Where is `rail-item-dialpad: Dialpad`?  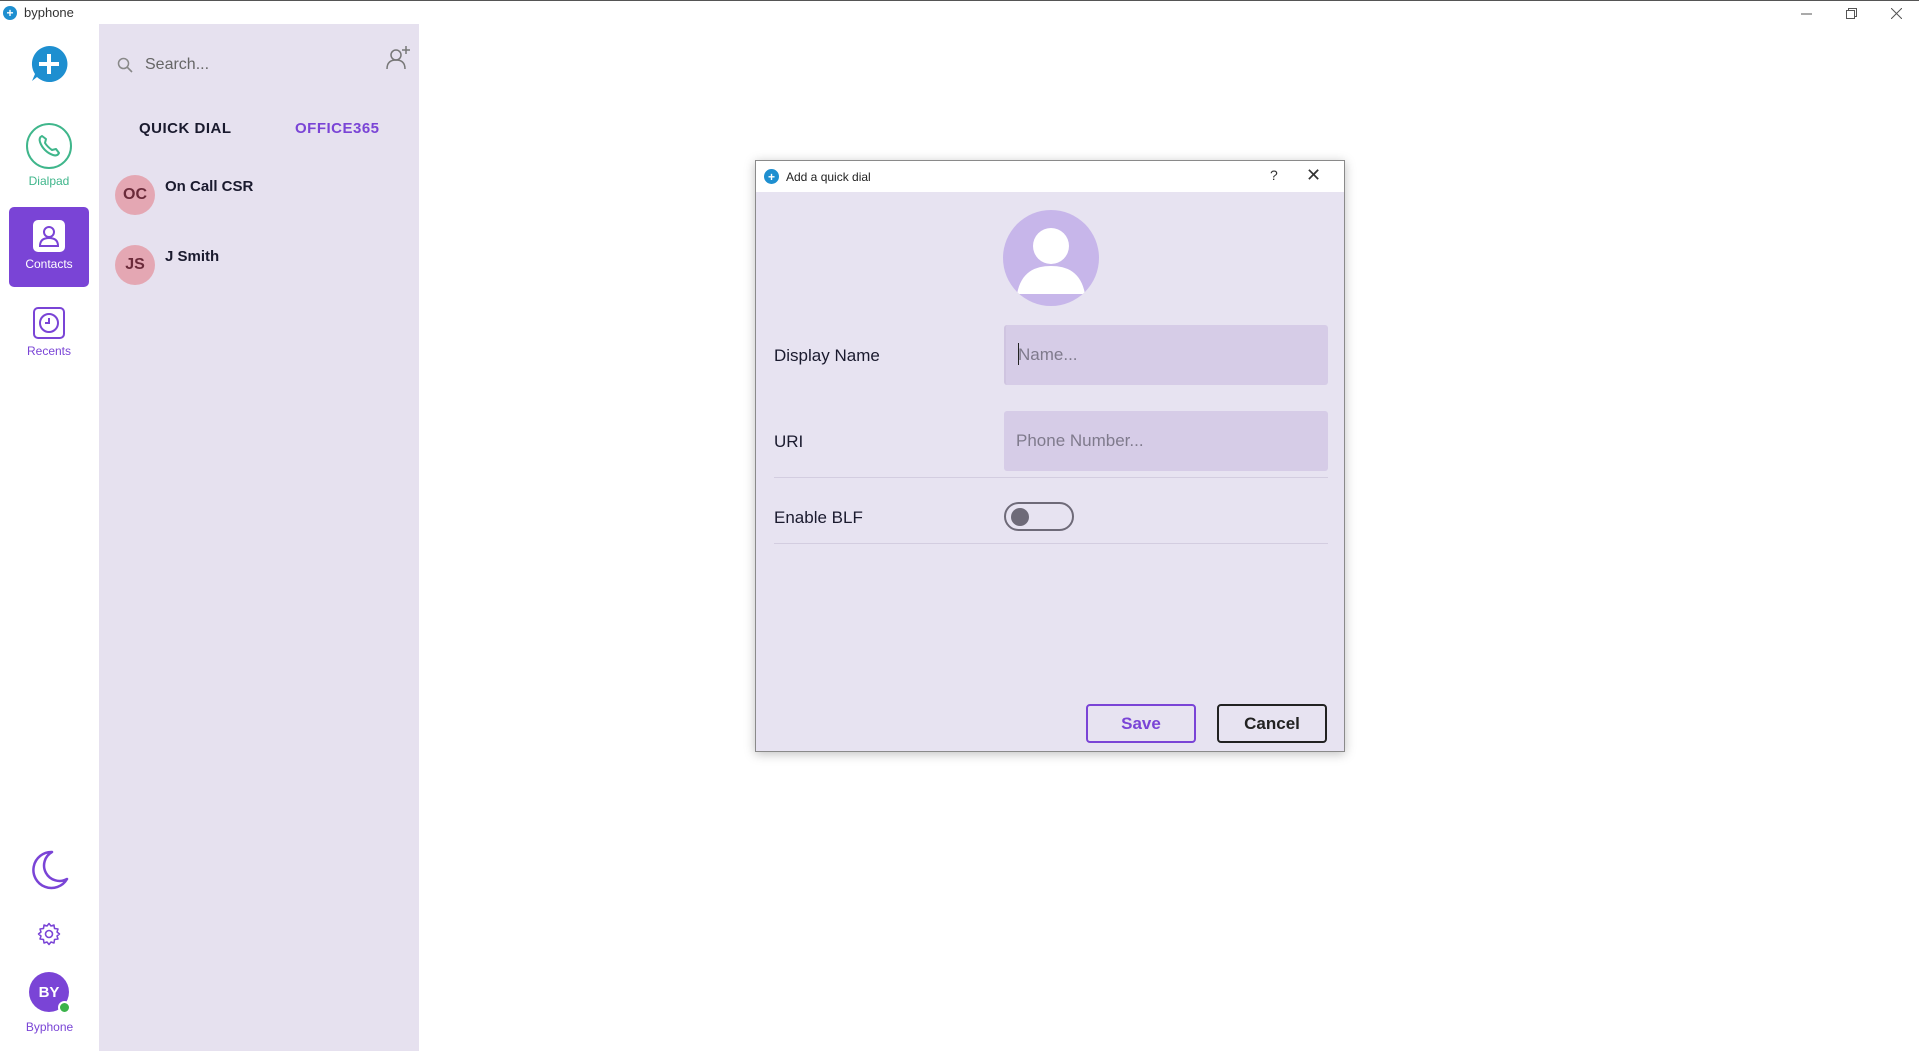
rail-item-dialpad: Dialpad is located at coordinates (49, 162).